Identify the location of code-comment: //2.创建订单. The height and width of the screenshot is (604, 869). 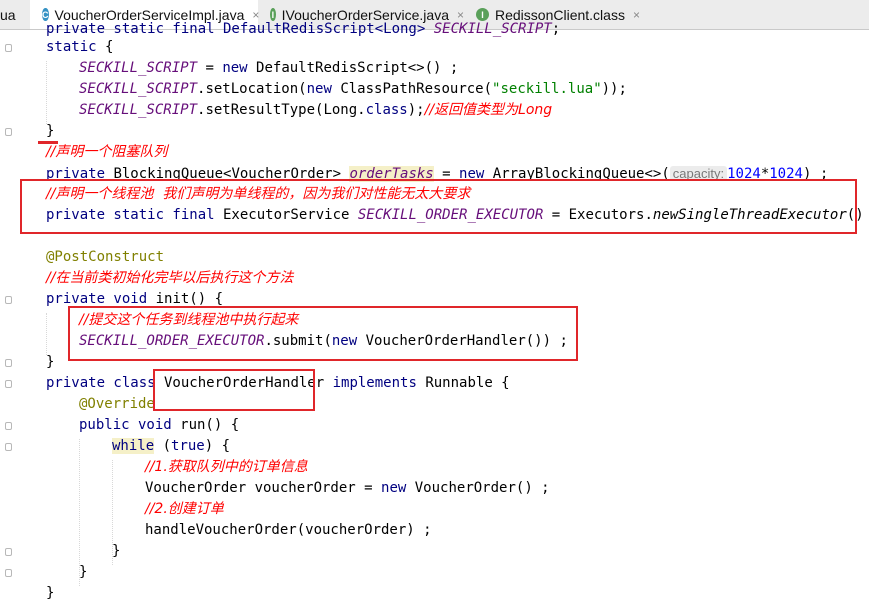
(184, 509).